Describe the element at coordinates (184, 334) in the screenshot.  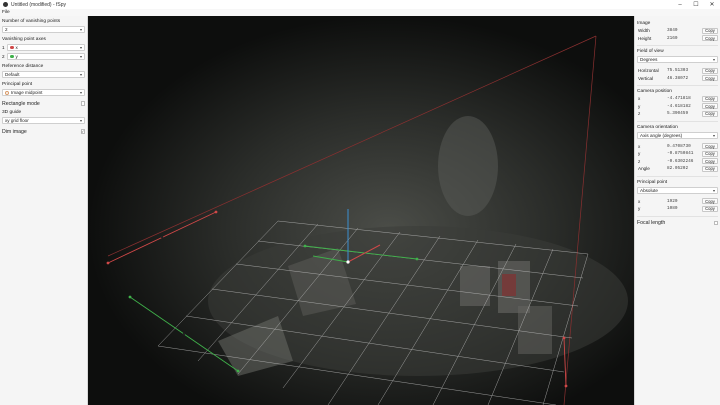
I see `vp-y-midpoint` at that location.